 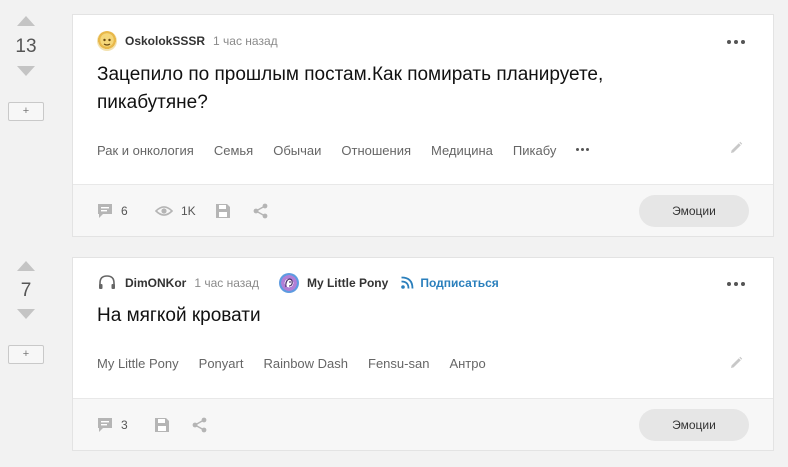 I want to click on tag-item: Антро, so click(x=467, y=363).